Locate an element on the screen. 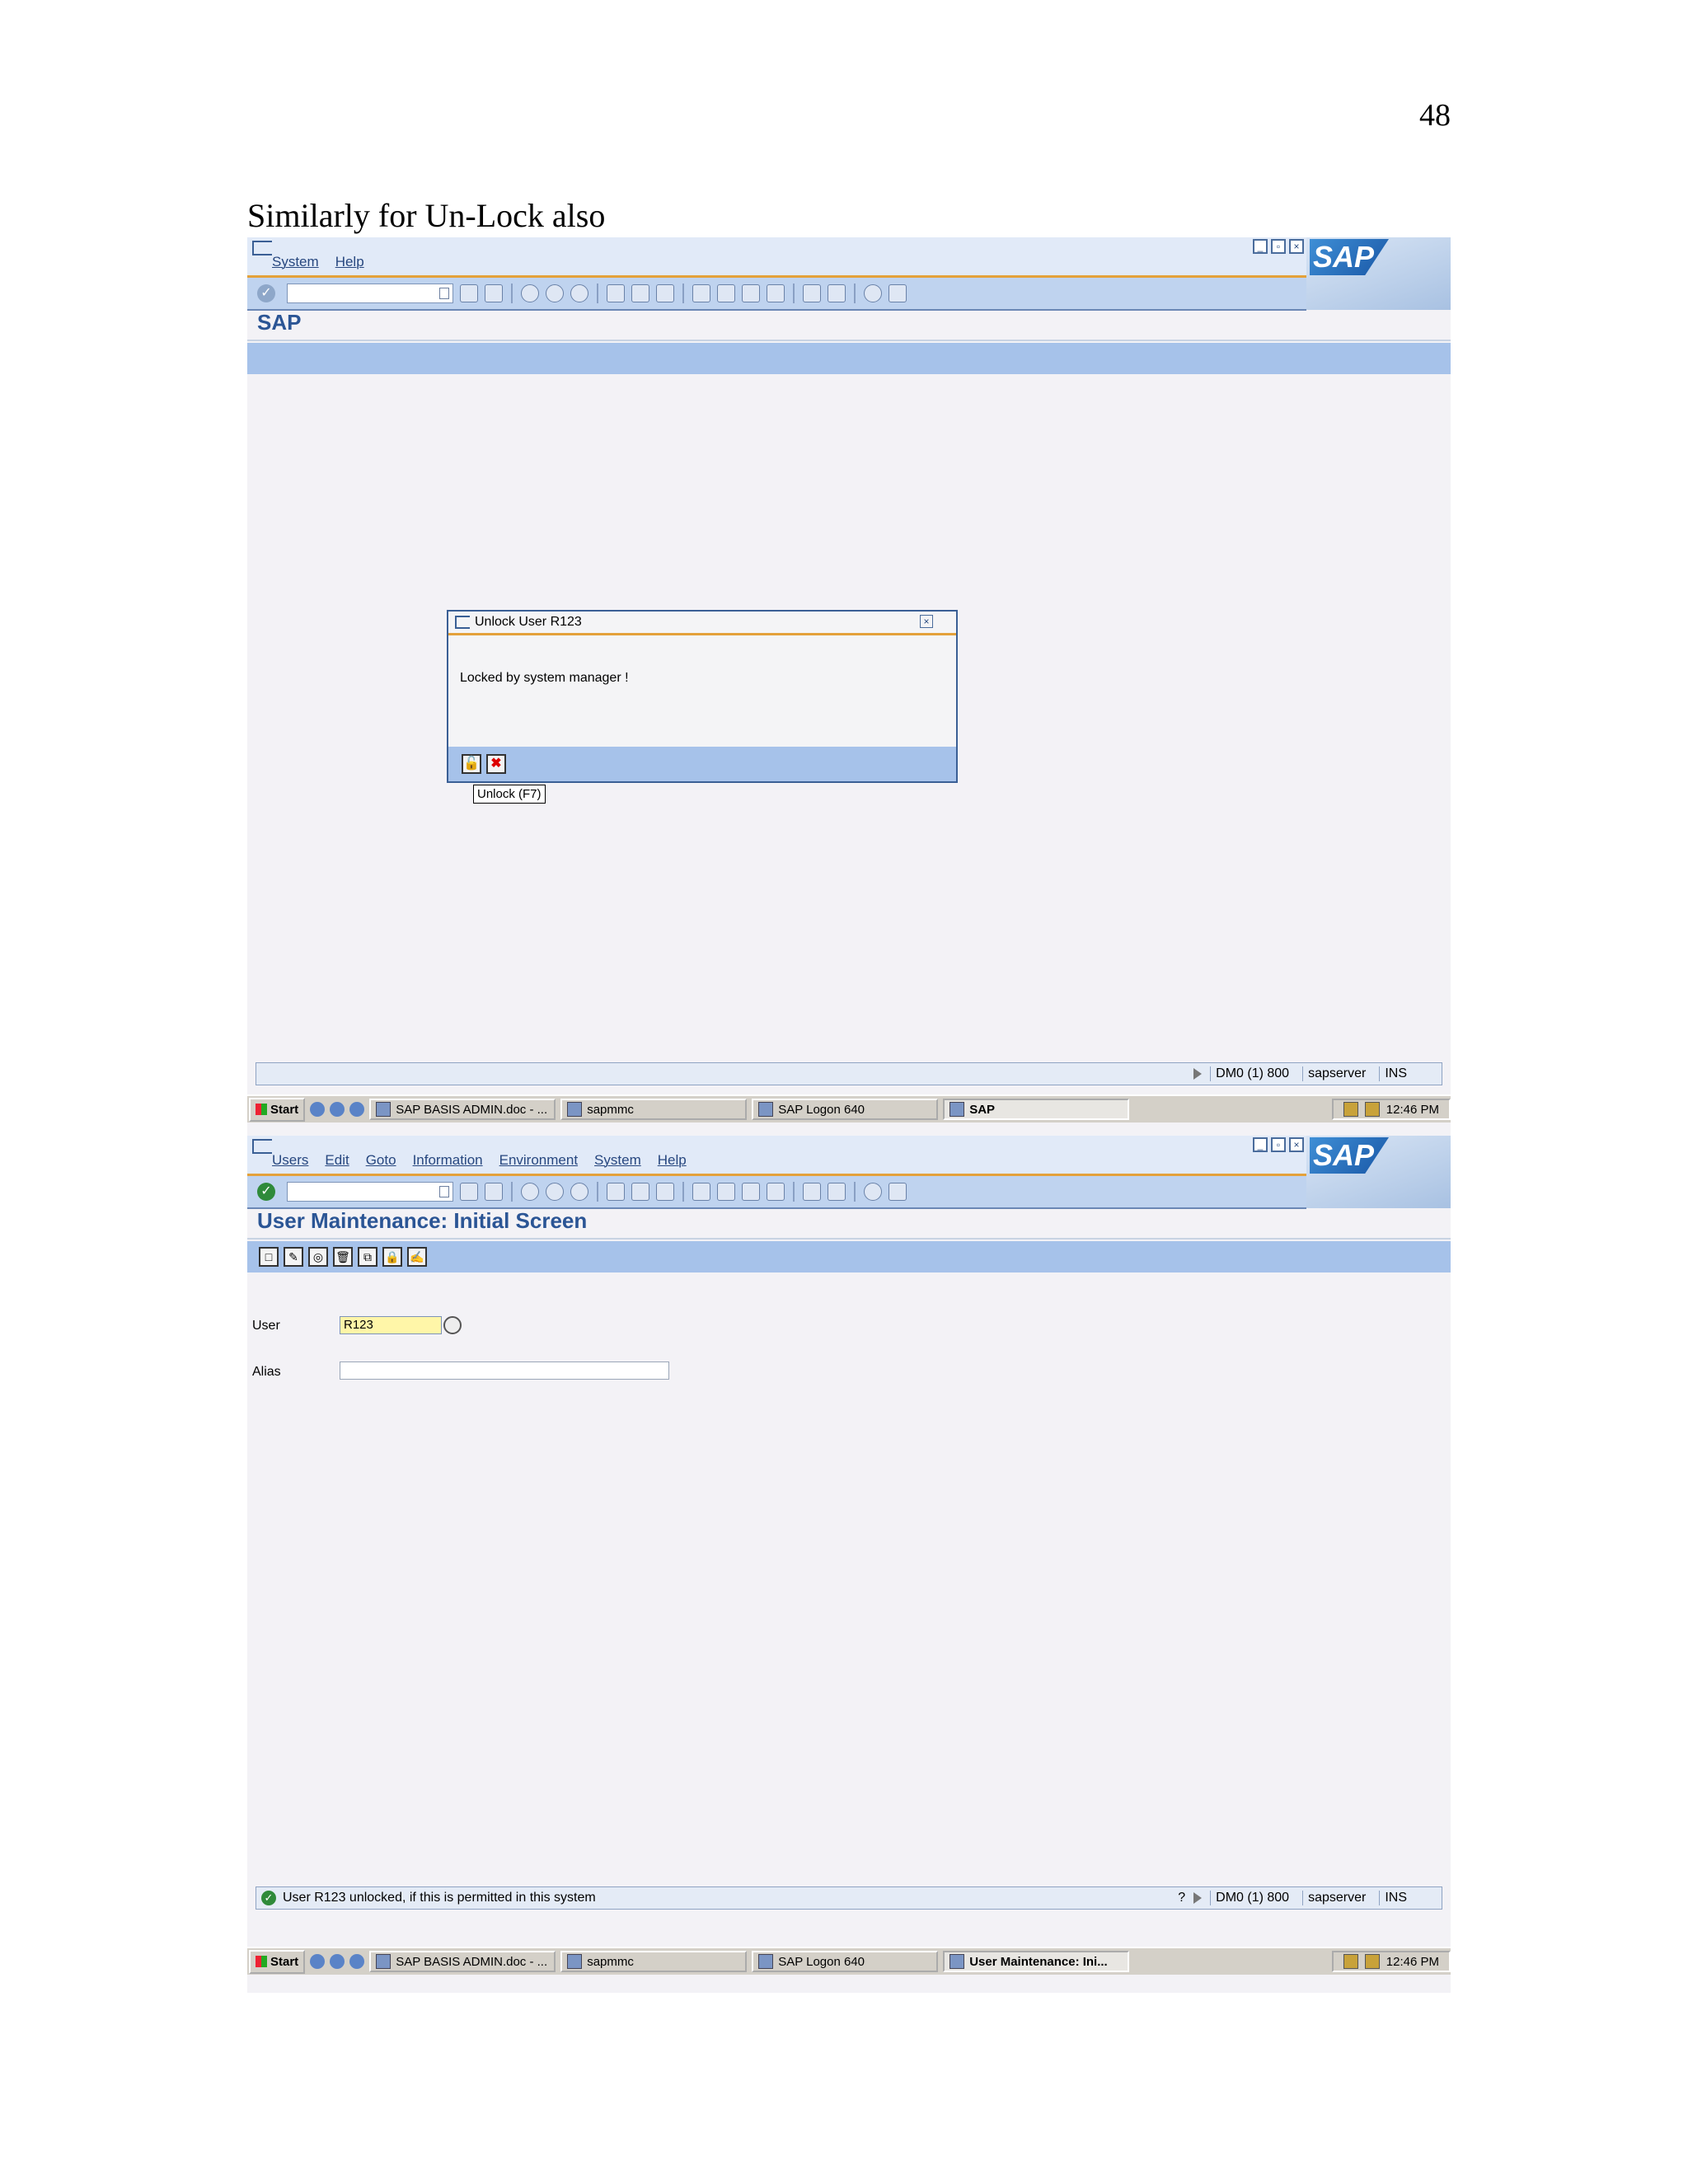  create-icon: □ is located at coordinates (269, 1257).